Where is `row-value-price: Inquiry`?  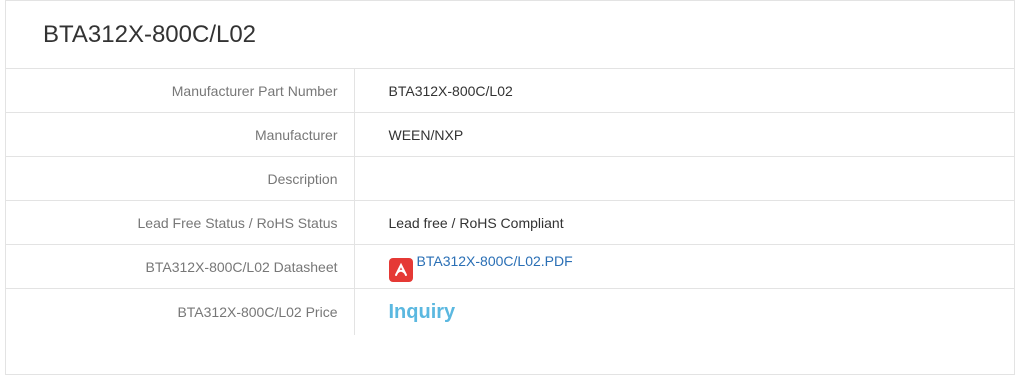 row-value-price: Inquiry is located at coordinates (684, 312).